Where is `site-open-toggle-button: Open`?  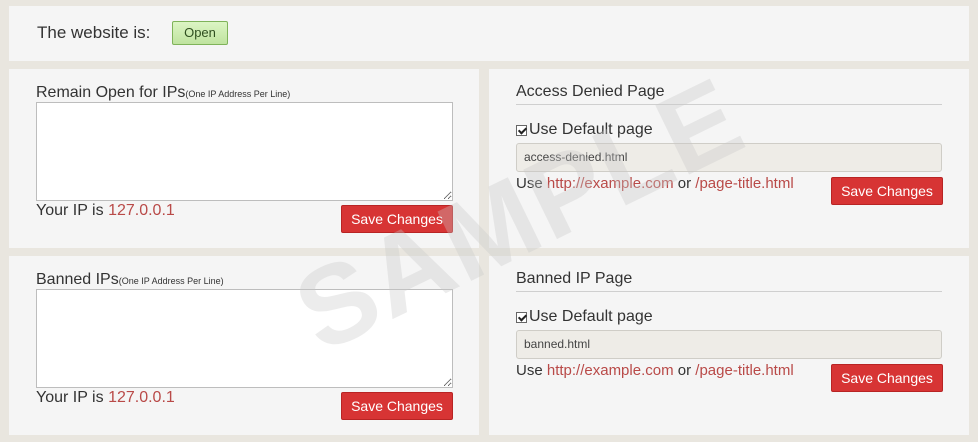
site-open-toggle-button: Open is located at coordinates (200, 33).